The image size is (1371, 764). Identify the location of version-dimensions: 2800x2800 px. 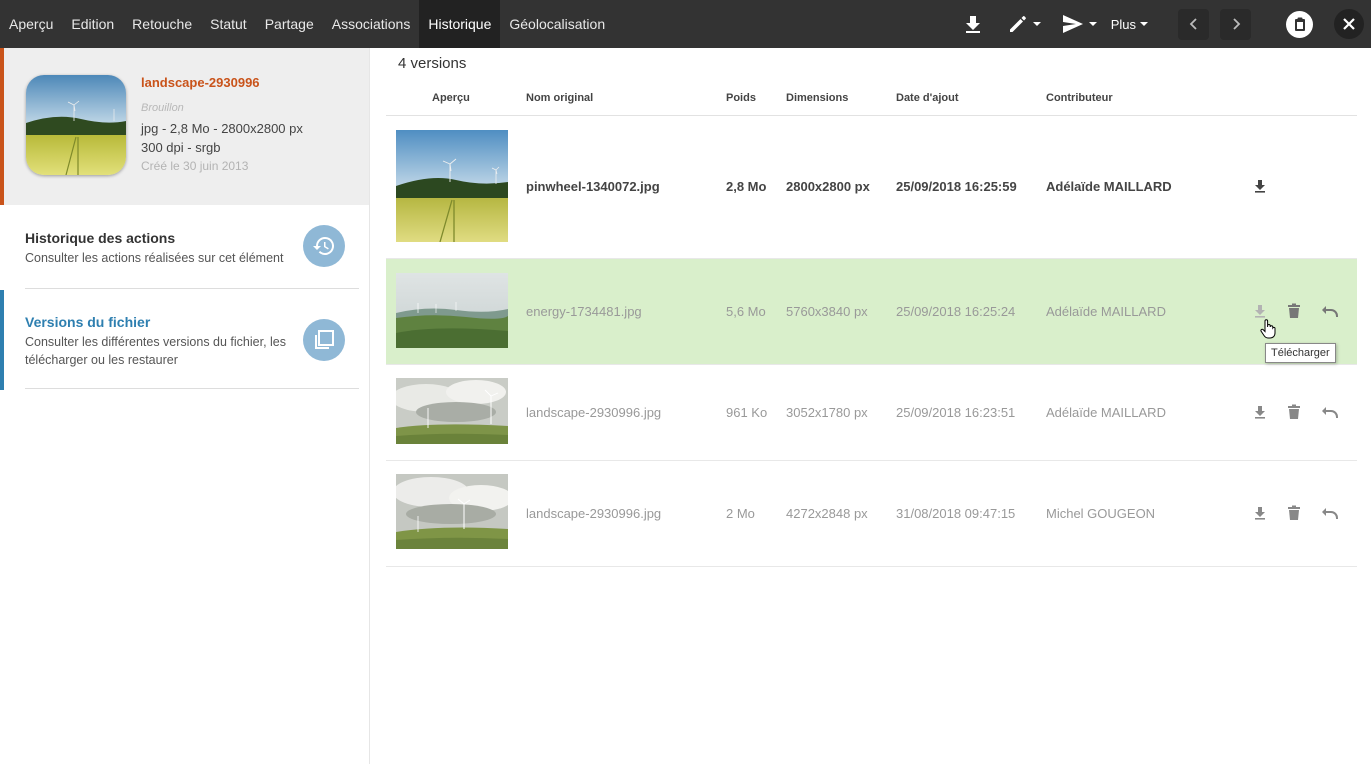
(828, 186).